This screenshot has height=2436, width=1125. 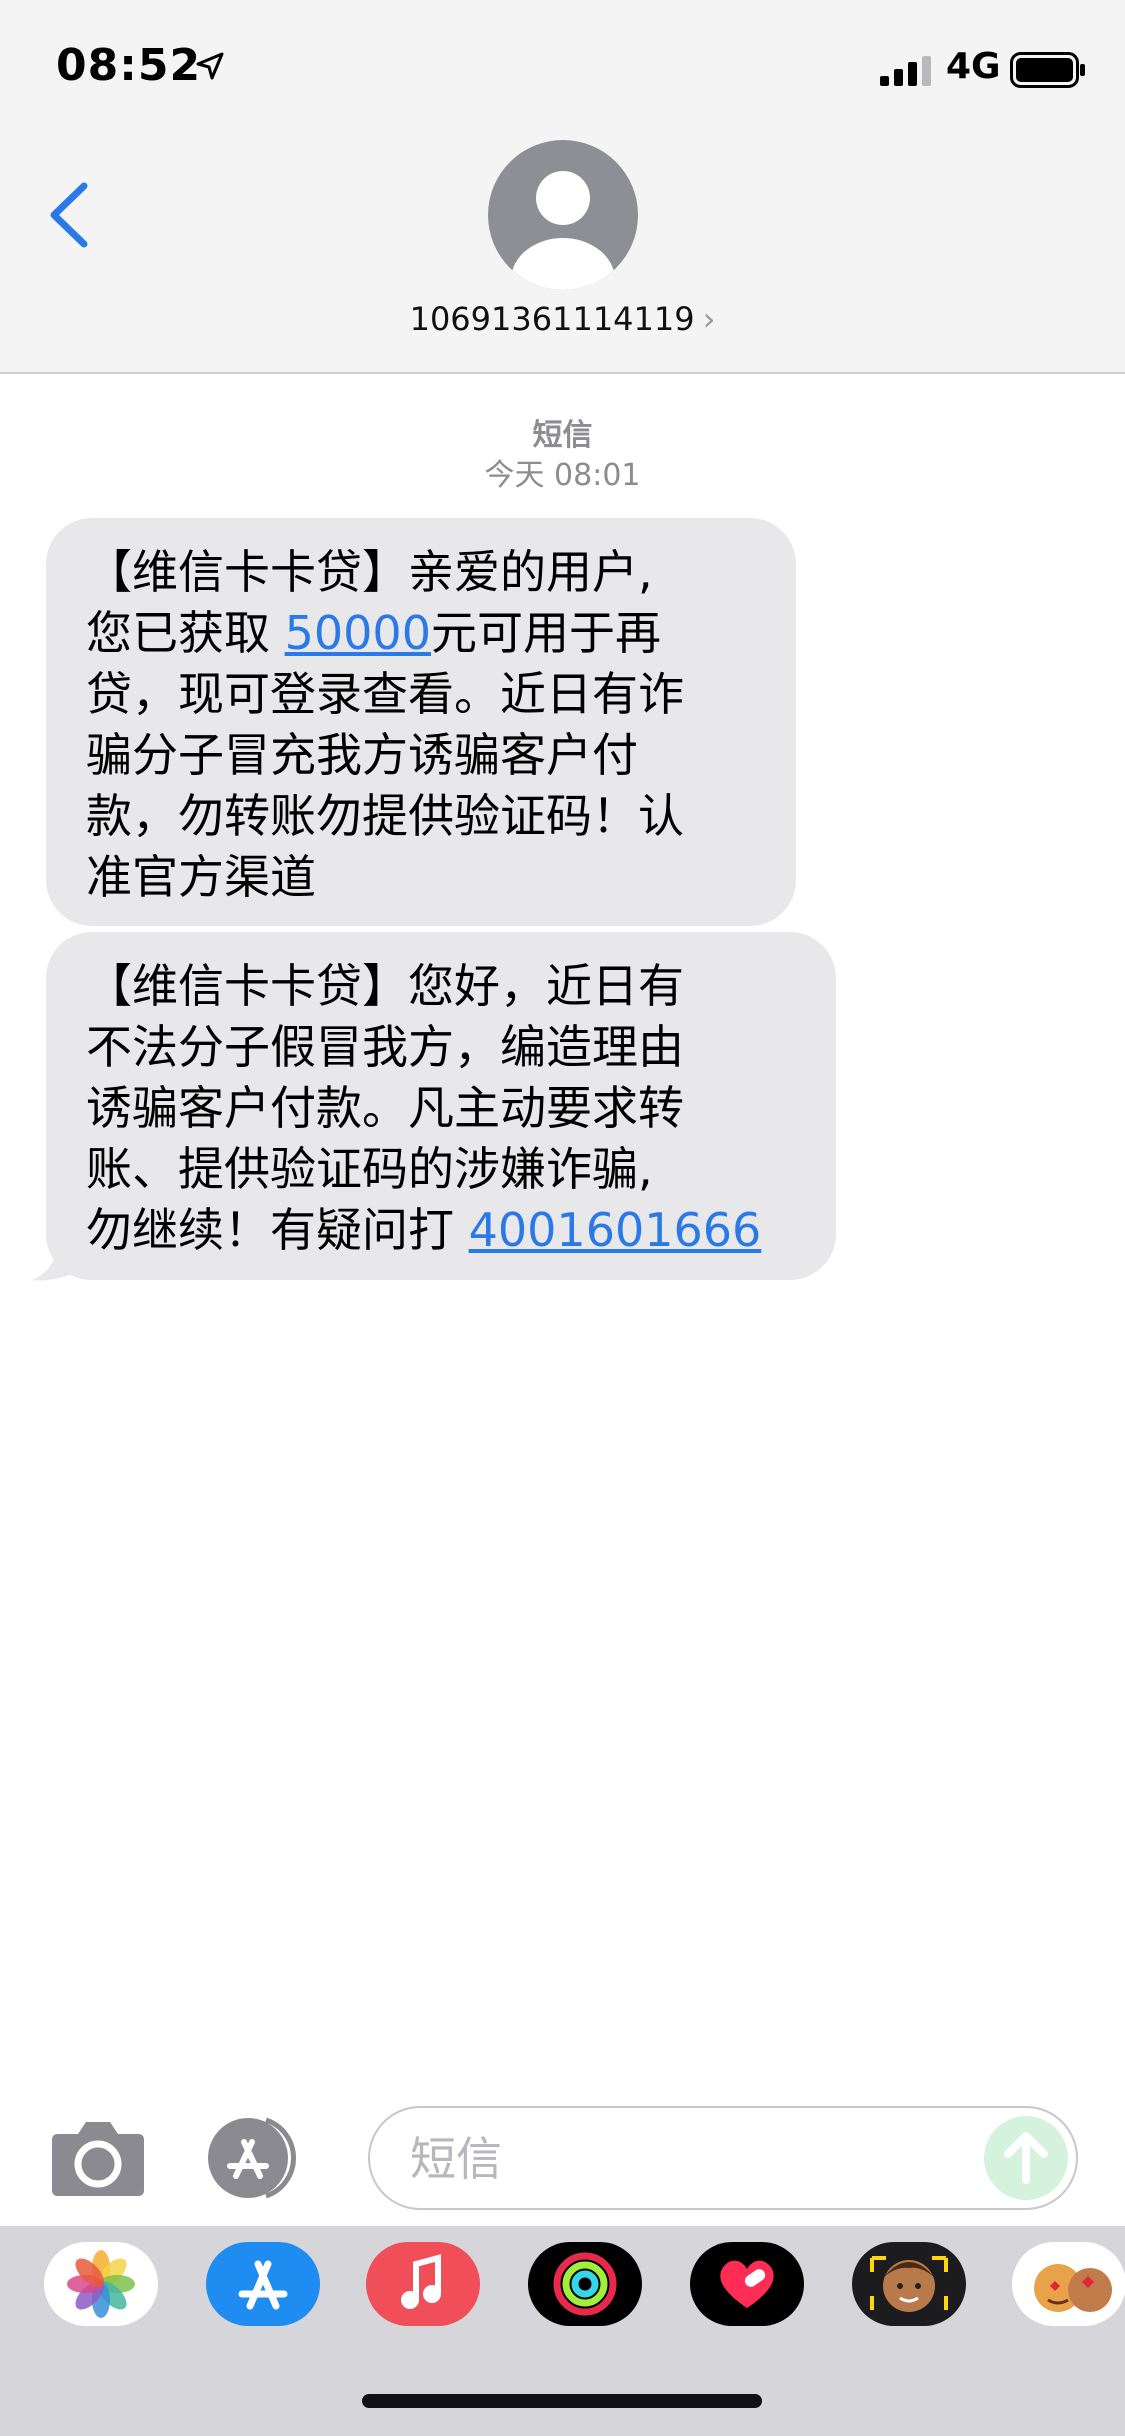 What do you see at coordinates (909, 2284) in the screenshot?
I see `memoji-icon` at bounding box center [909, 2284].